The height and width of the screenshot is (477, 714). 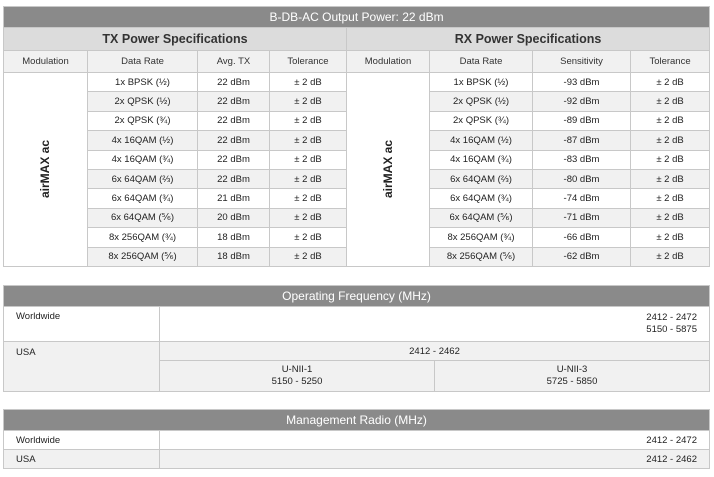 I want to click on rx-modulation-label: airMAX ac, so click(x=388, y=169).